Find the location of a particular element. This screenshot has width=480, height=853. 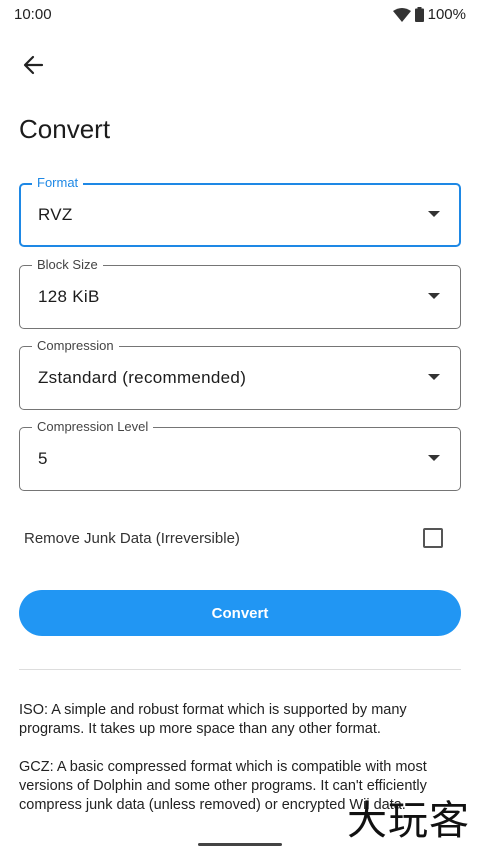

watermark-logo: 大玩客 is located at coordinates (408, 821).